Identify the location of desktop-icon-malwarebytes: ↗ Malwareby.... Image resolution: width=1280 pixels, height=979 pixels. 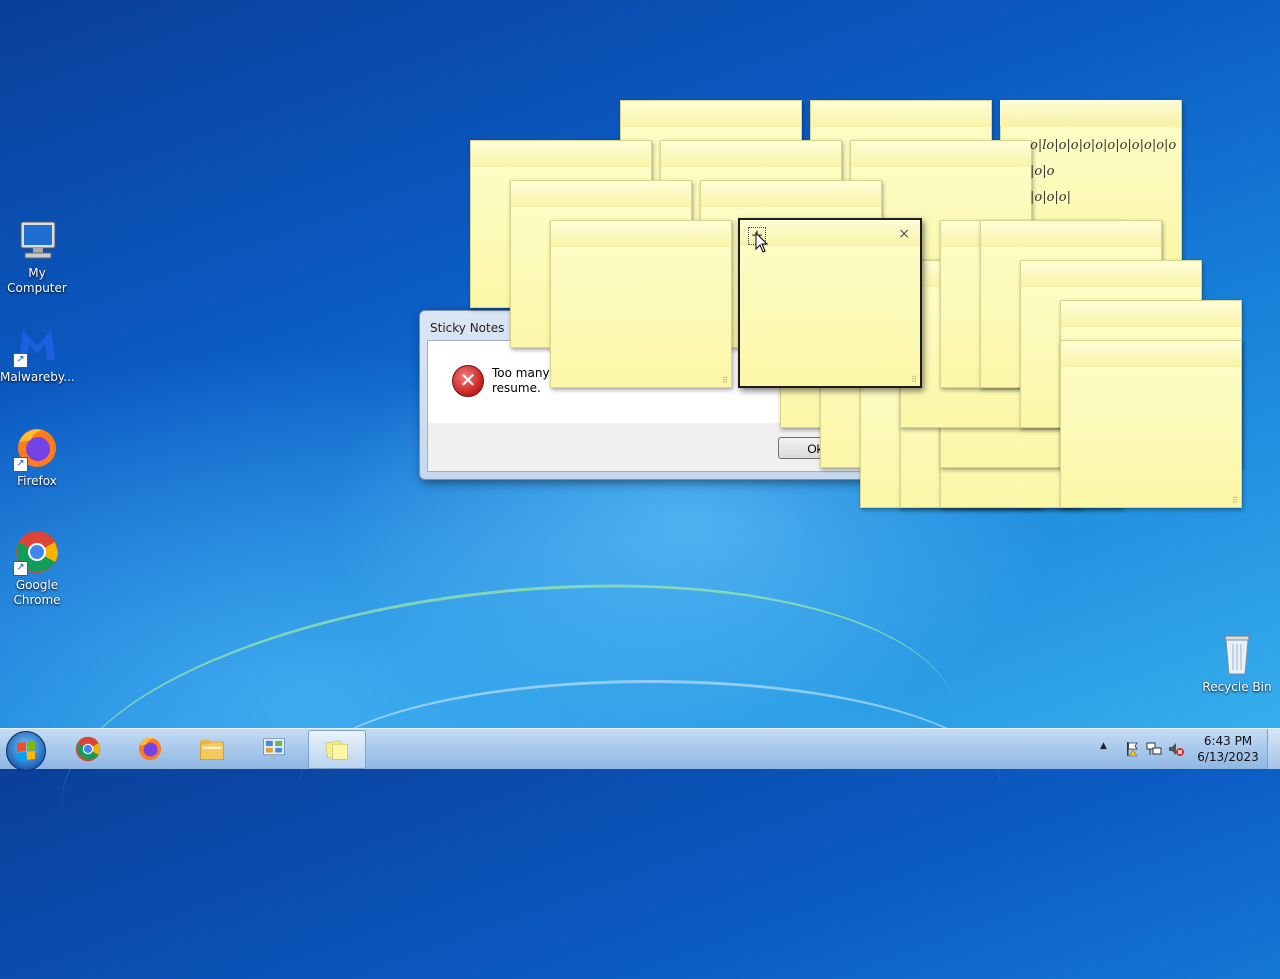
(37, 352).